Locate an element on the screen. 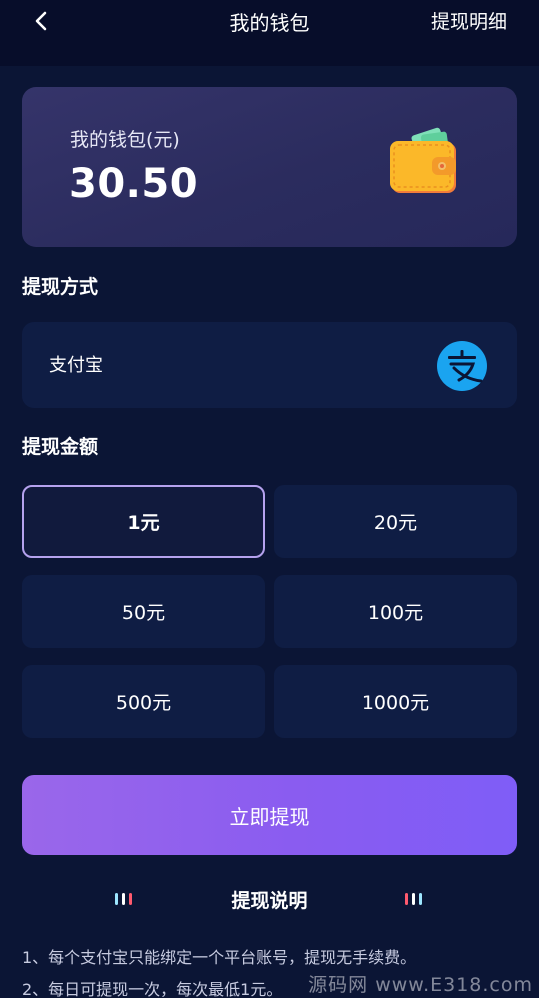  withdraw-amount-title: 提现金额 is located at coordinates (60, 447).